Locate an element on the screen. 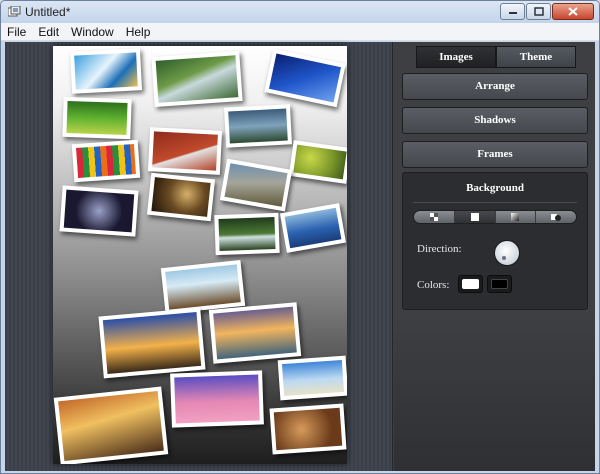 This screenshot has height=474, width=600. direction-label: Direction: is located at coordinates (439, 249).